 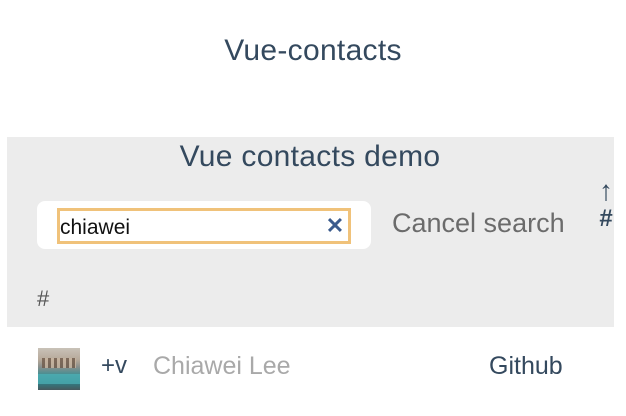 I want to click on sort-toggle-button: ↑ #, so click(x=606, y=204).